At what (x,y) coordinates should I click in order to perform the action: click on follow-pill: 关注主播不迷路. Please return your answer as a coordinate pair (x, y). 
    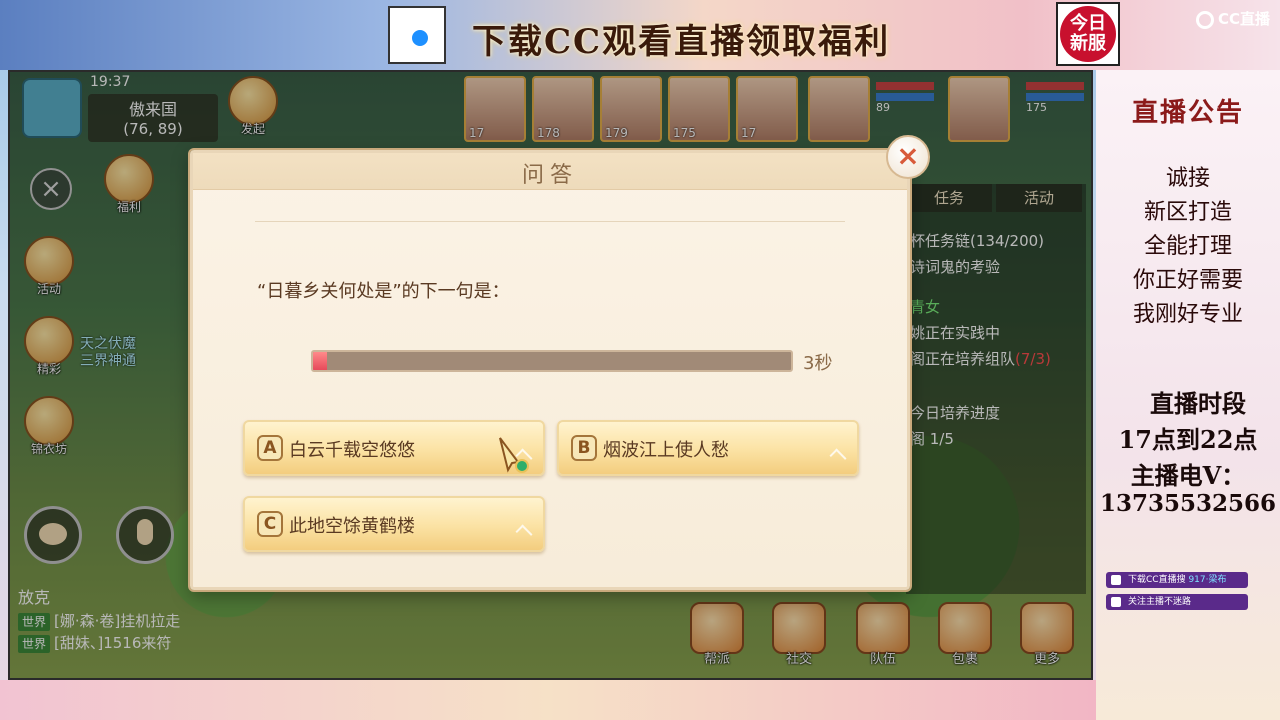
    Looking at the image, I should click on (1177, 602).